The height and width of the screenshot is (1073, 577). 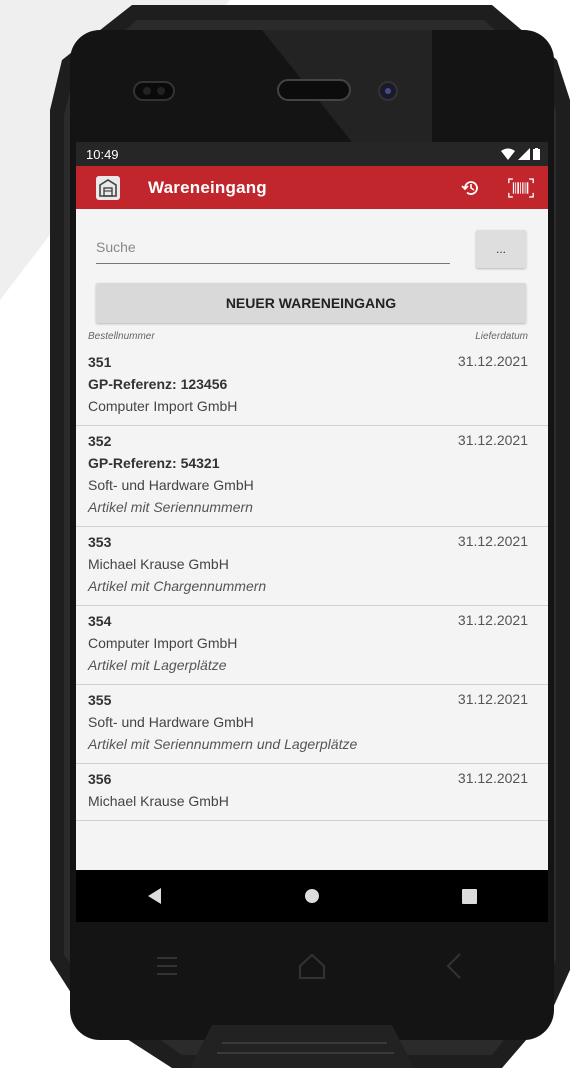 I want to click on barcode-scan-icon, so click(x=521, y=188).